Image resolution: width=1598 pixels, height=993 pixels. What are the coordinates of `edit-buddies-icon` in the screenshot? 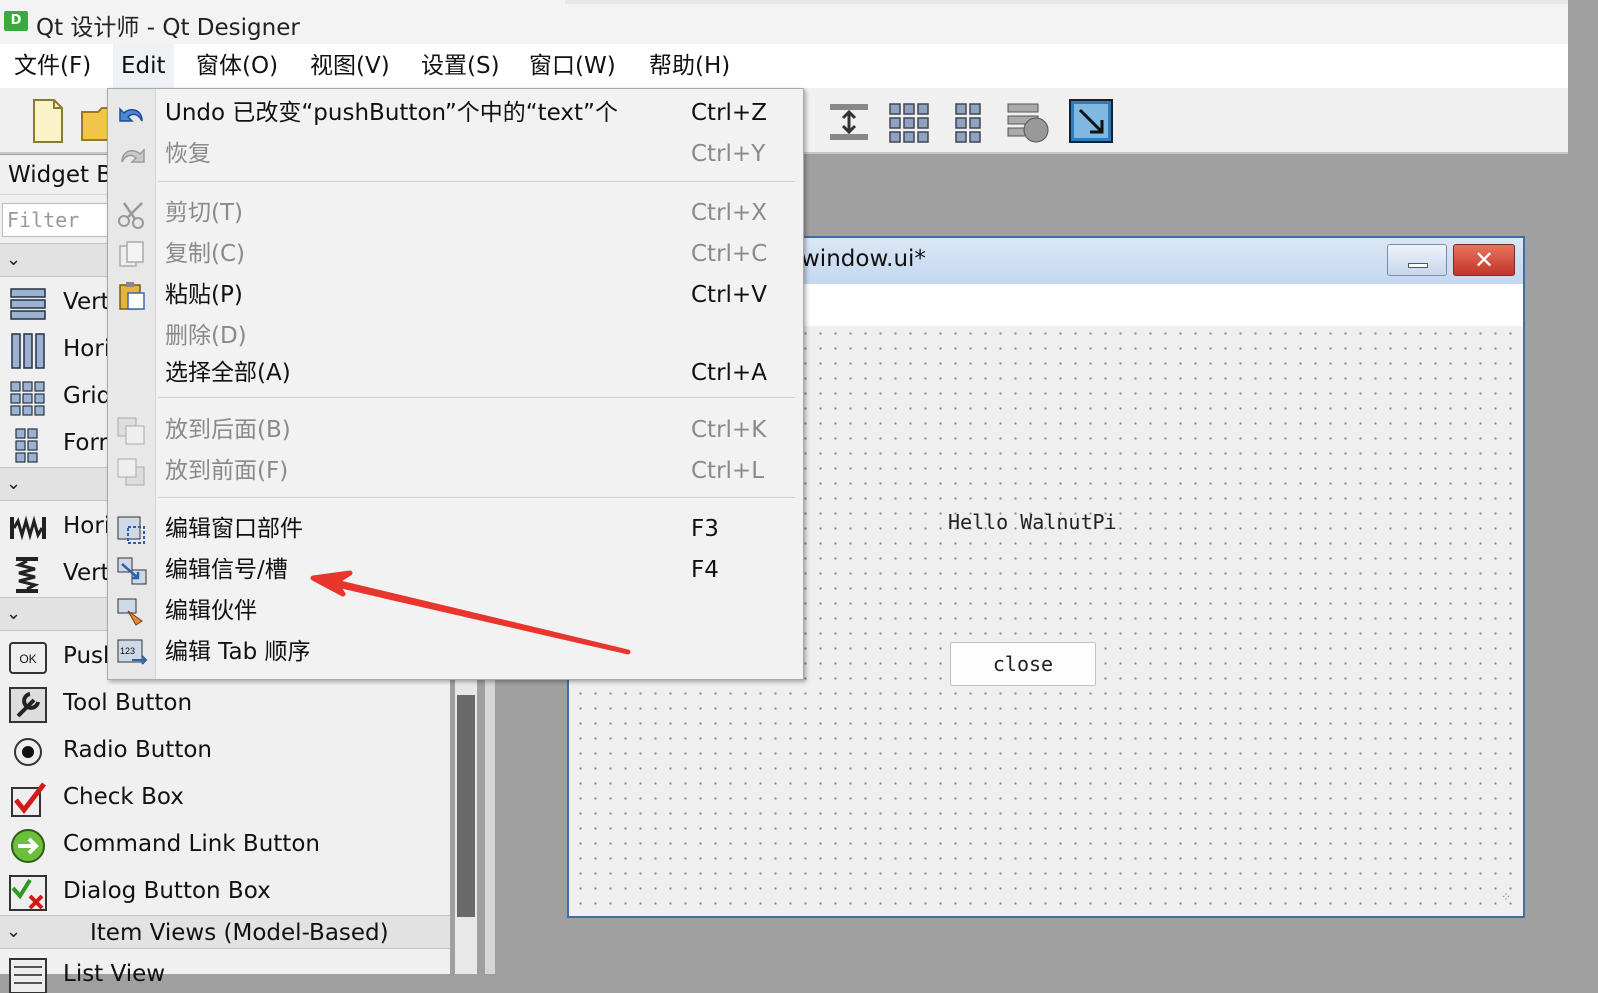 It's located at (130, 612).